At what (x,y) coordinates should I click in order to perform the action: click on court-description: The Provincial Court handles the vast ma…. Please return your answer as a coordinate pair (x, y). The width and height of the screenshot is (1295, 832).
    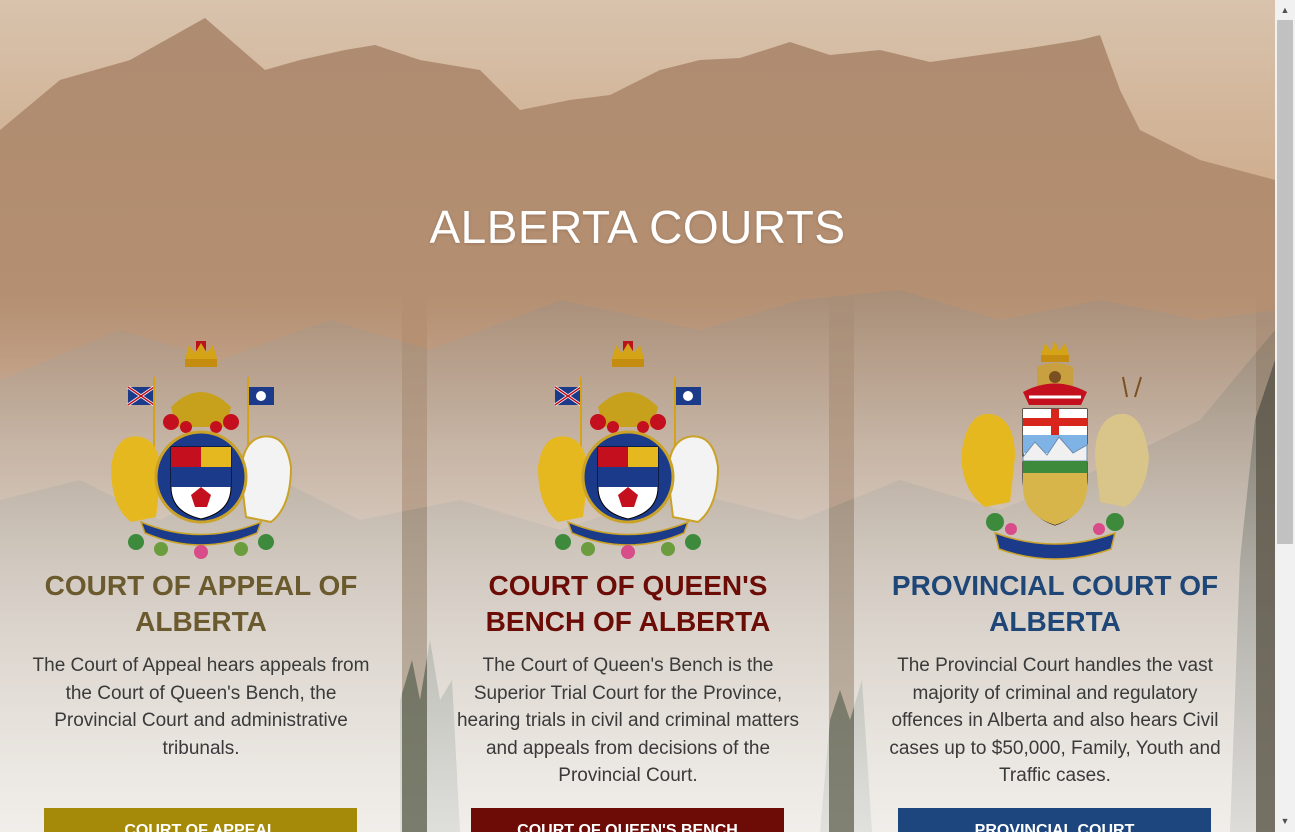
    Looking at the image, I should click on (1055, 720).